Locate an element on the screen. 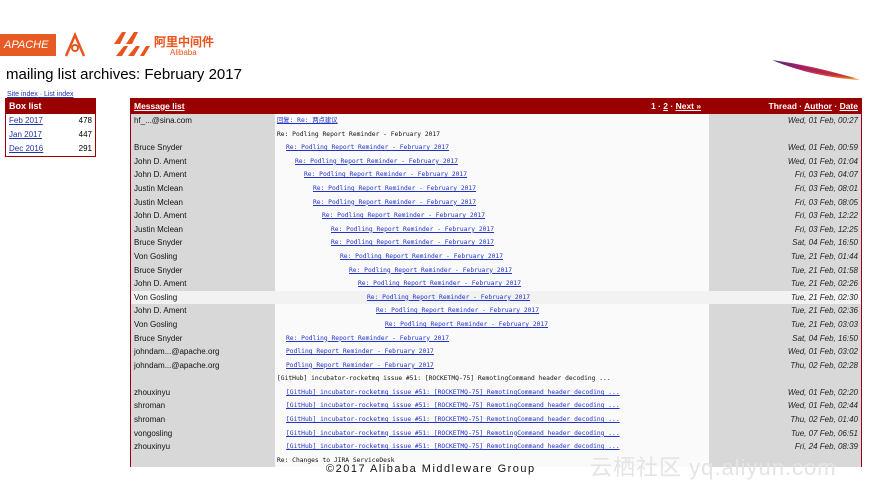  sort-author-link: Author is located at coordinates (818, 106).